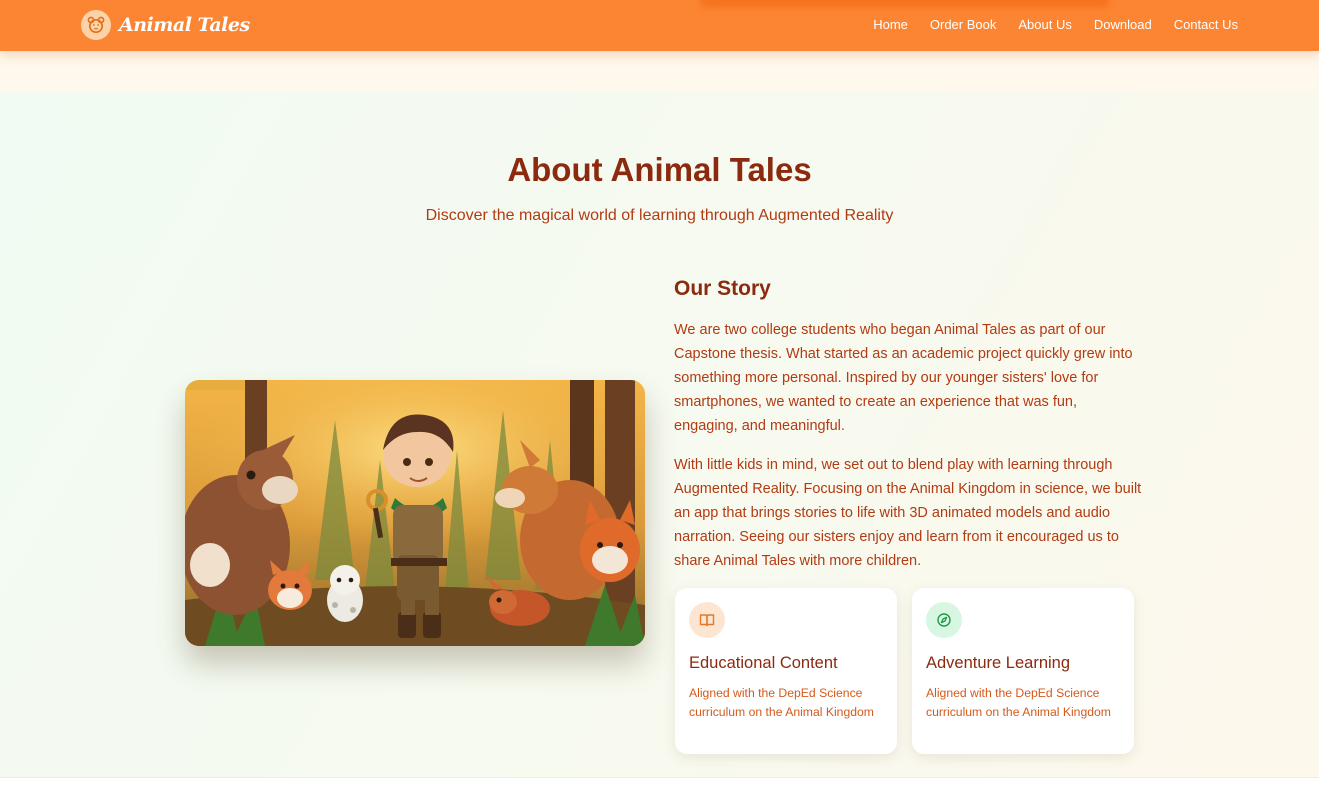  Describe the element at coordinates (659, 169) in the screenshot. I see `about-title: About Animal Tales` at that location.